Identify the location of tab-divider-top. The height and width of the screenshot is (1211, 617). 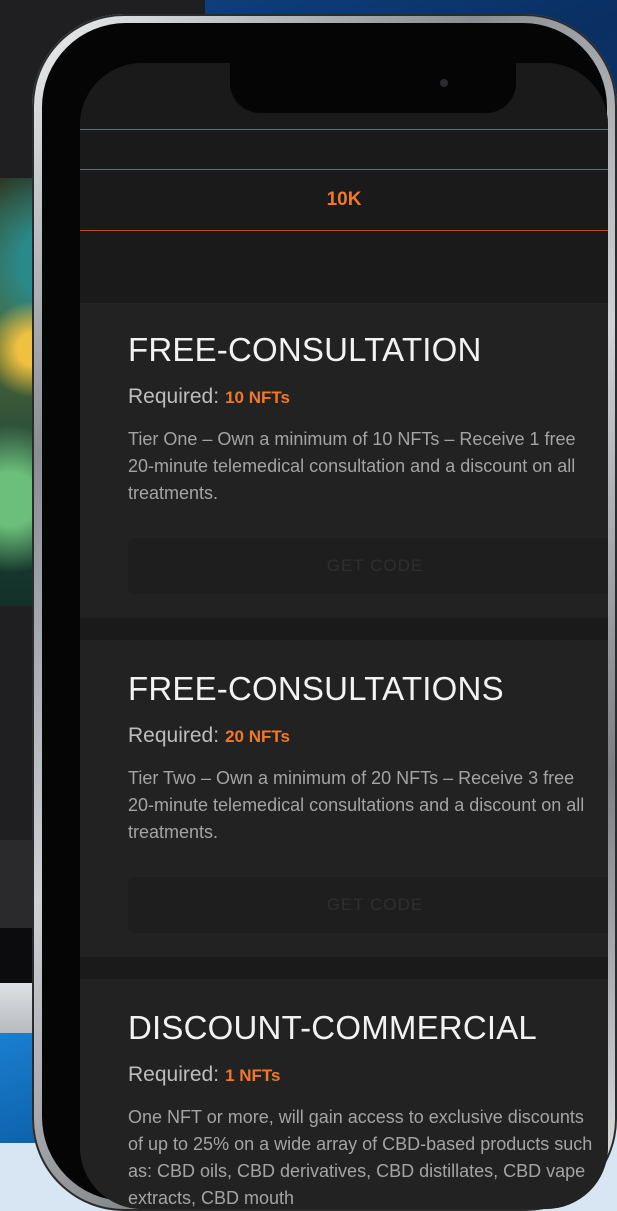
(344, 129).